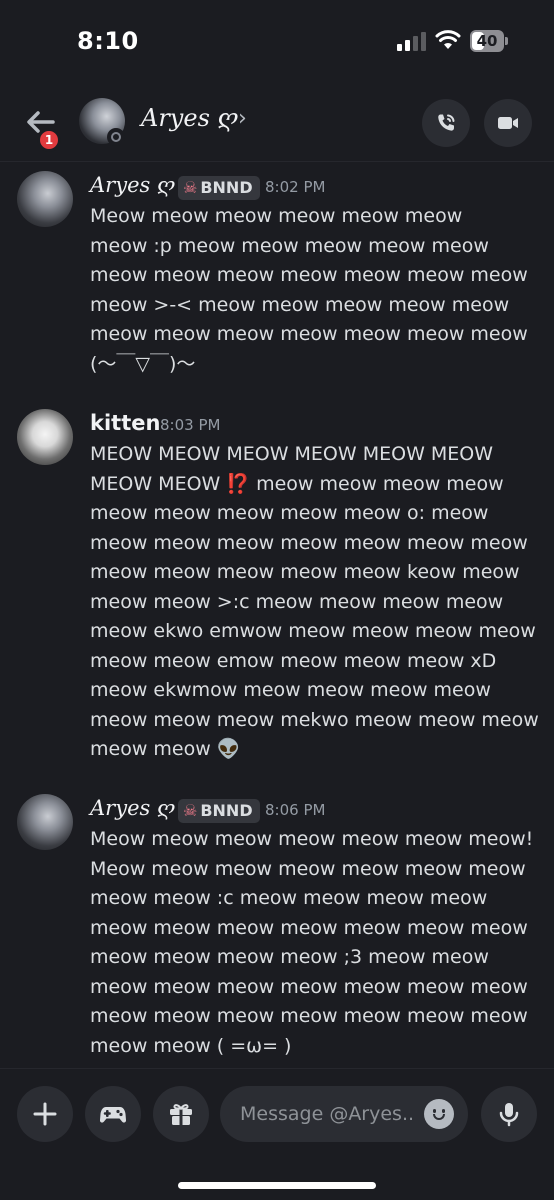 The width and height of the screenshot is (554, 1200). I want to click on plus-icon, so click(45, 1114).